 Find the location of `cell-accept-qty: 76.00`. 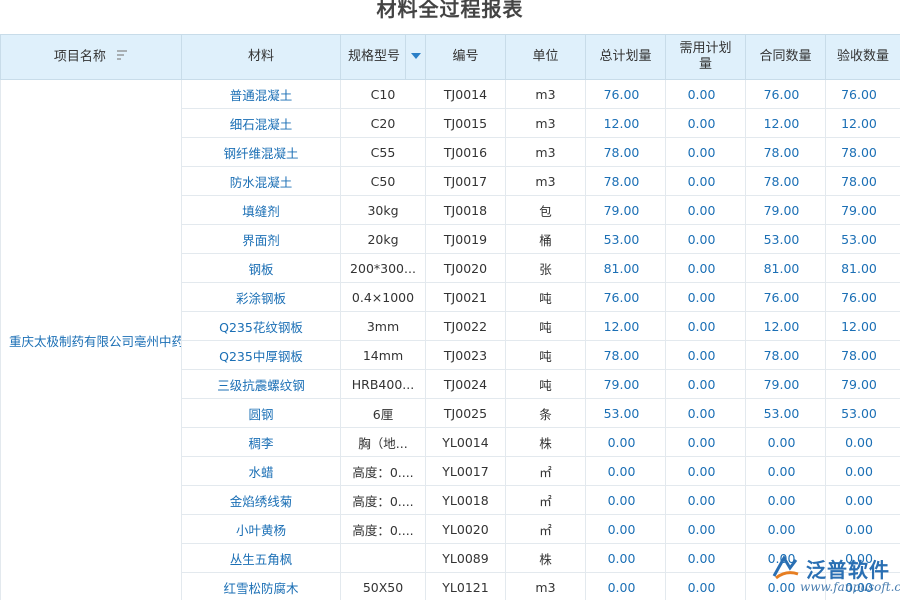

cell-accept-qty: 76.00 is located at coordinates (862, 94).